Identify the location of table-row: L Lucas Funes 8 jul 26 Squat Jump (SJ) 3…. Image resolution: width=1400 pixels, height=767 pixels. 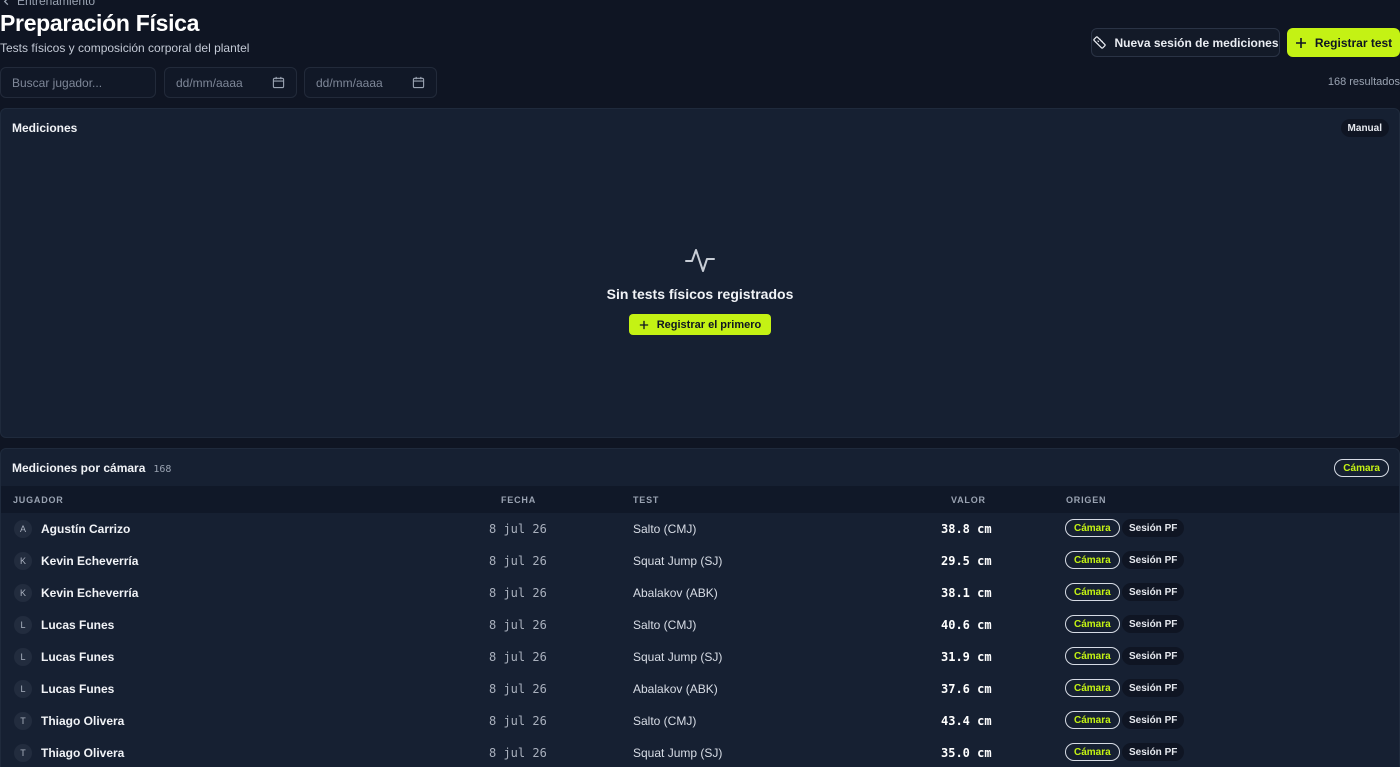
(700, 657).